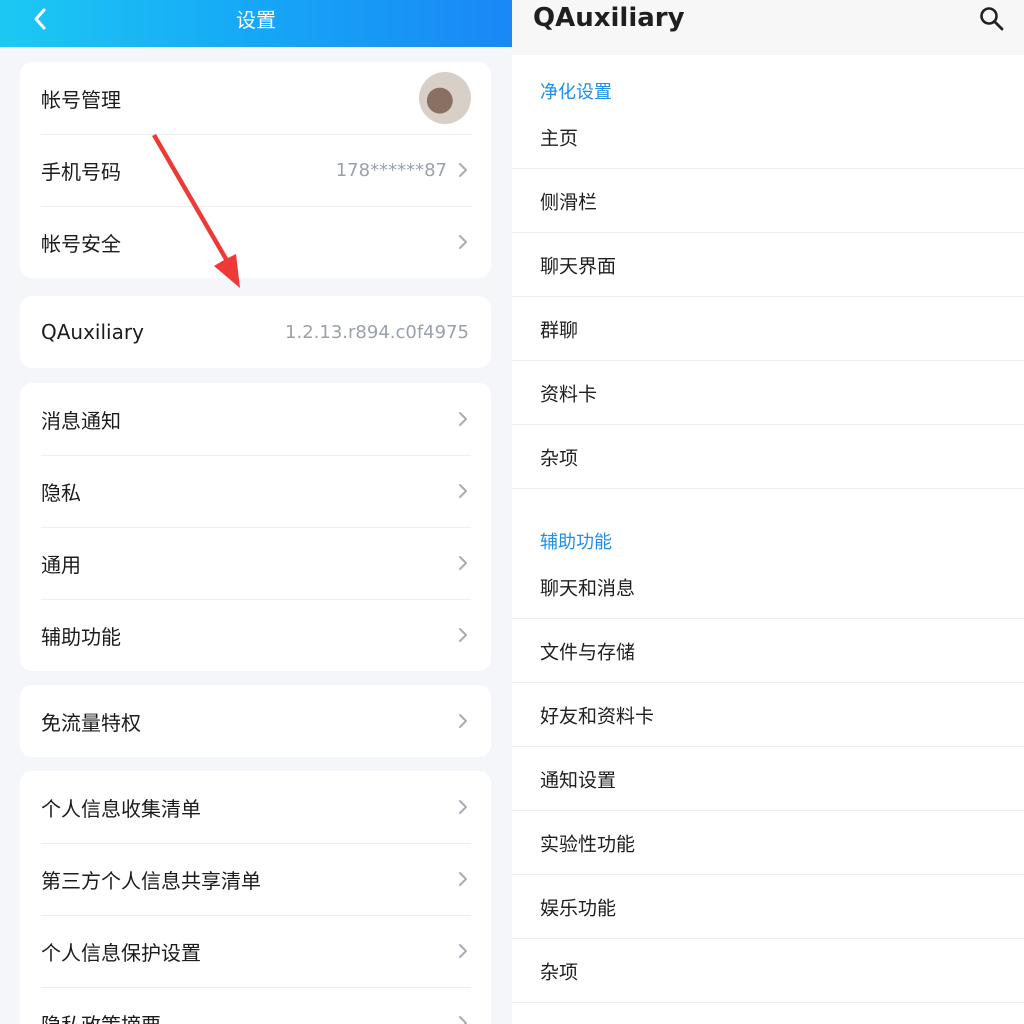 The width and height of the screenshot is (1024, 1024). Describe the element at coordinates (768, 651) in the screenshot. I see `list-item-files-storage: 文件与存储` at that location.